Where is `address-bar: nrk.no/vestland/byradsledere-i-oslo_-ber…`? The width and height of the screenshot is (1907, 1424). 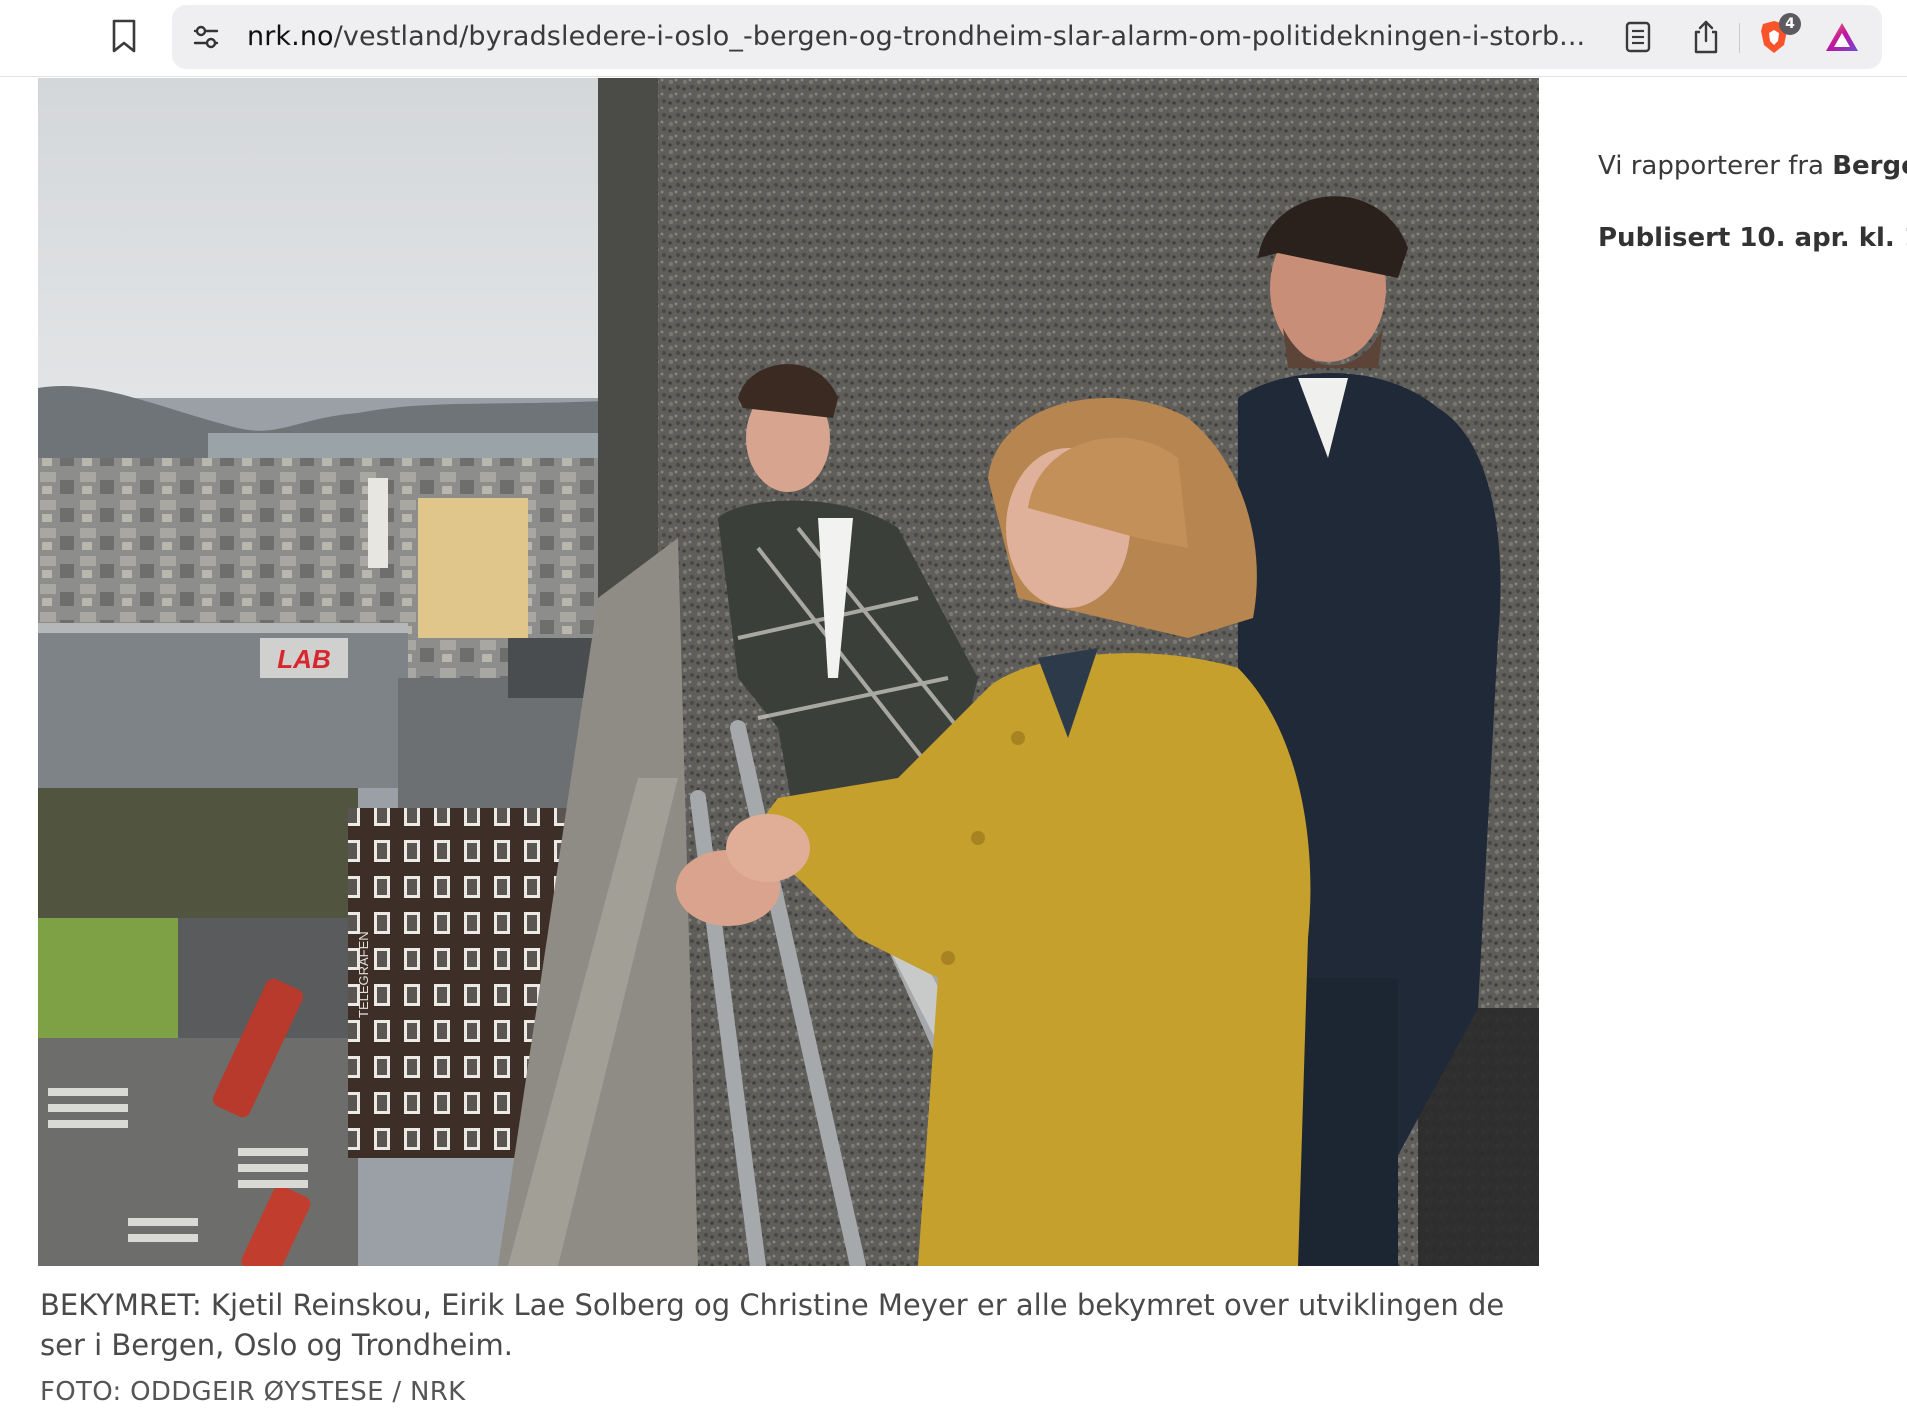 address-bar: nrk.no/vestland/byradsledere-i-oslo_-ber… is located at coordinates (1027, 37).